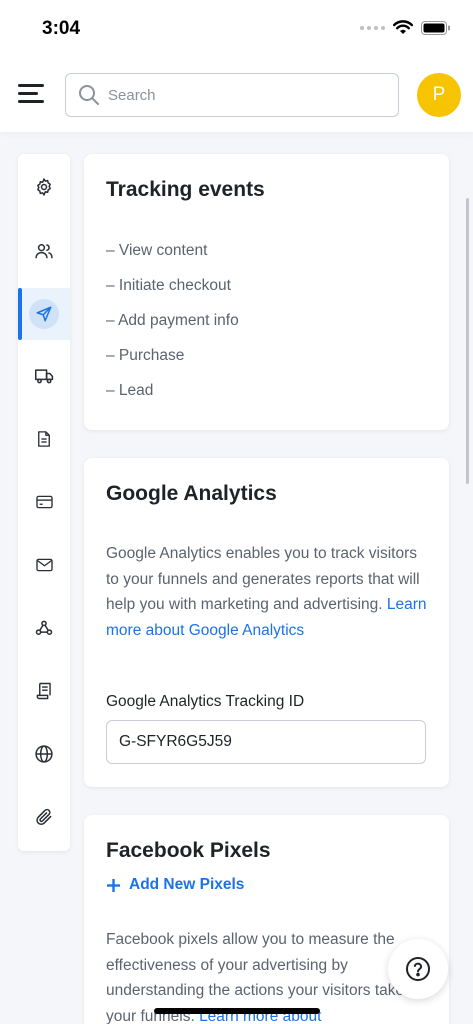 The width and height of the screenshot is (473, 1024). I want to click on credit-card-icon, so click(44, 502).